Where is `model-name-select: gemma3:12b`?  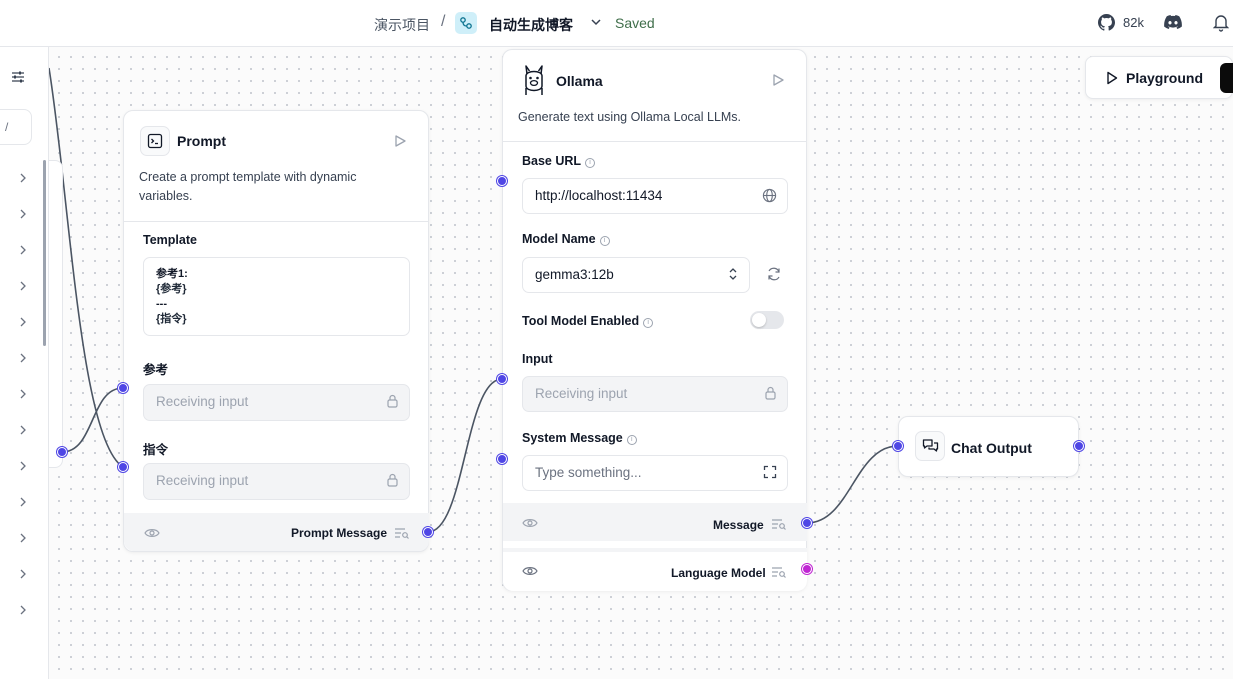 model-name-select: gemma3:12b is located at coordinates (636, 275).